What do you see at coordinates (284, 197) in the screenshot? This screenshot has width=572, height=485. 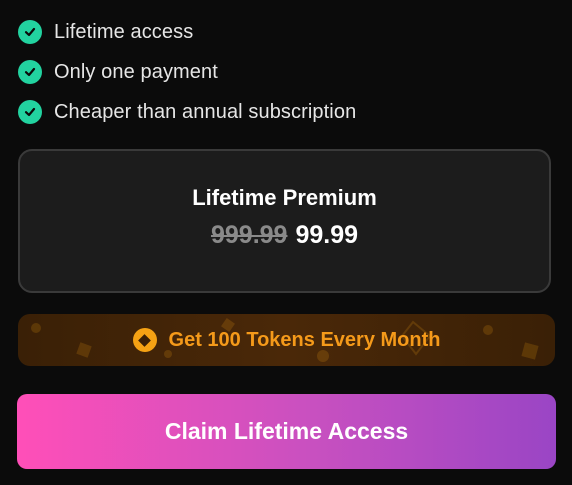 I see `plan-title: Lifetime Premium` at bounding box center [284, 197].